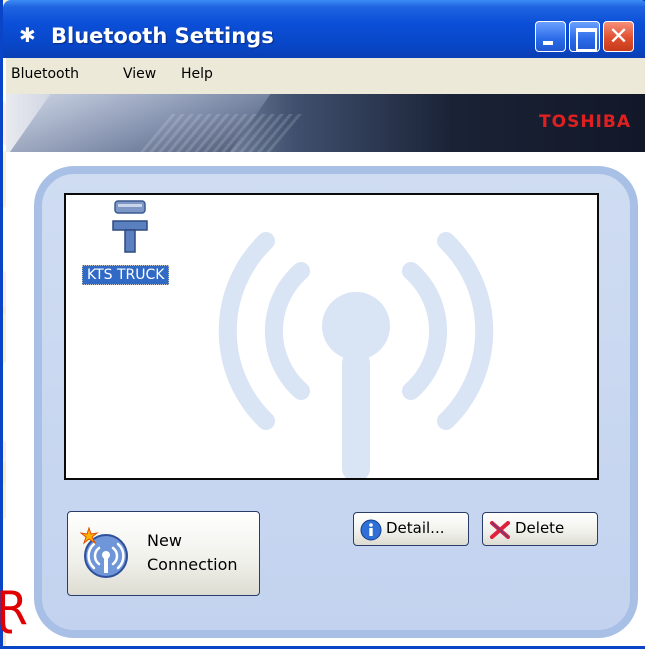 Image resolution: width=645 pixels, height=649 pixels. Describe the element at coordinates (192, 564) in the screenshot. I see `new-connection-label-line2: Connection` at that location.